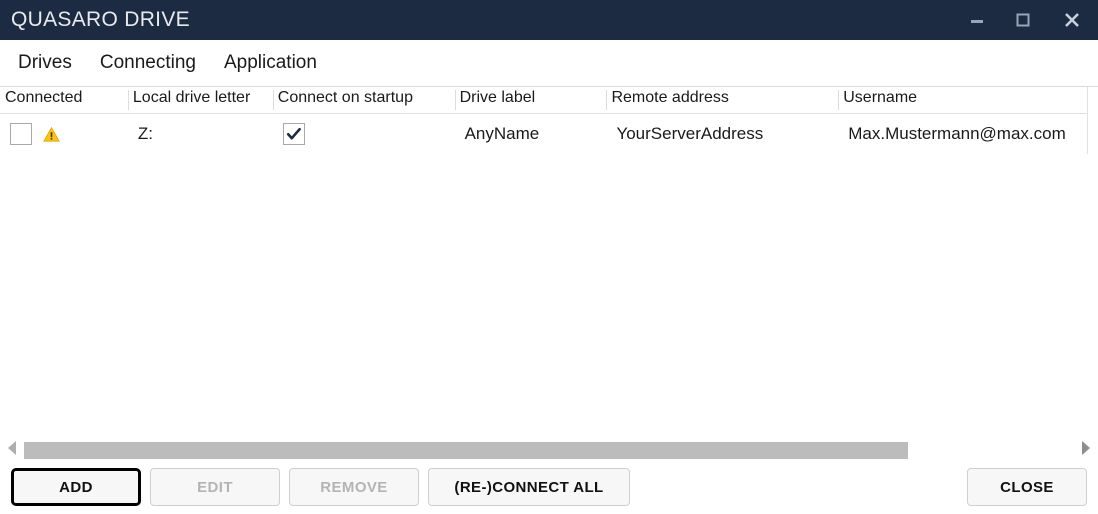 The width and height of the screenshot is (1098, 514). I want to click on scroll-left-button, so click(12, 450).